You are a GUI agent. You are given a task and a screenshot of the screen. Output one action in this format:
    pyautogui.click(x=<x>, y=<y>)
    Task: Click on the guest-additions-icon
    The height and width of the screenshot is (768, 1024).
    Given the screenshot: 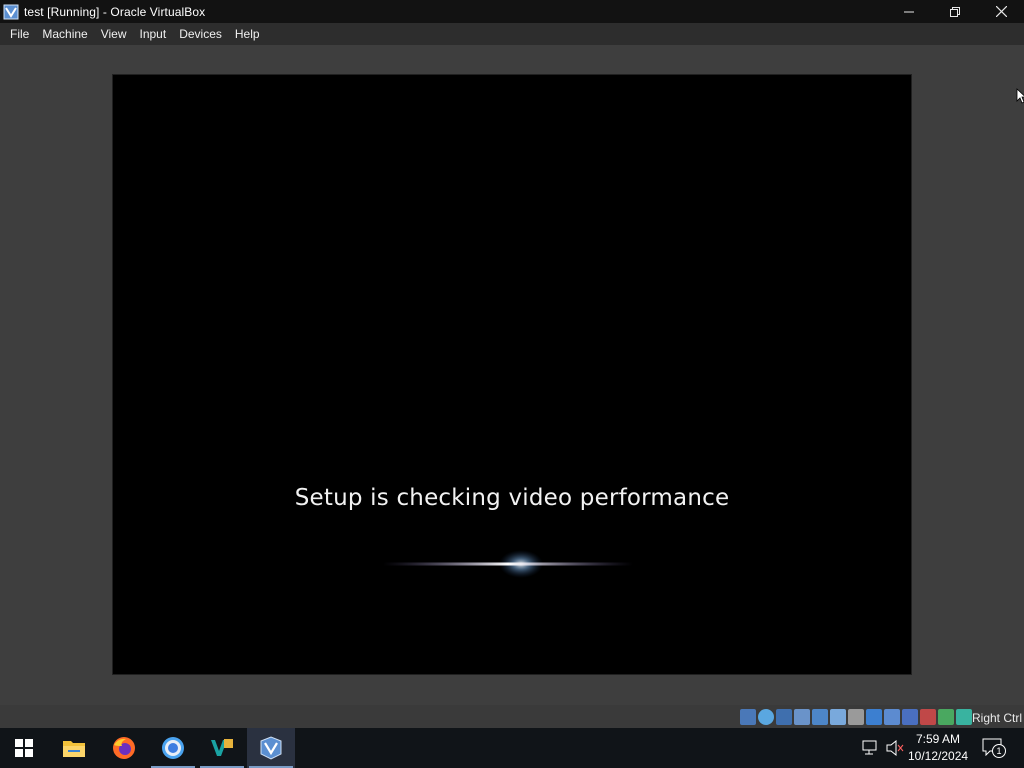 What is the action you would take?
    pyautogui.click(x=928, y=717)
    